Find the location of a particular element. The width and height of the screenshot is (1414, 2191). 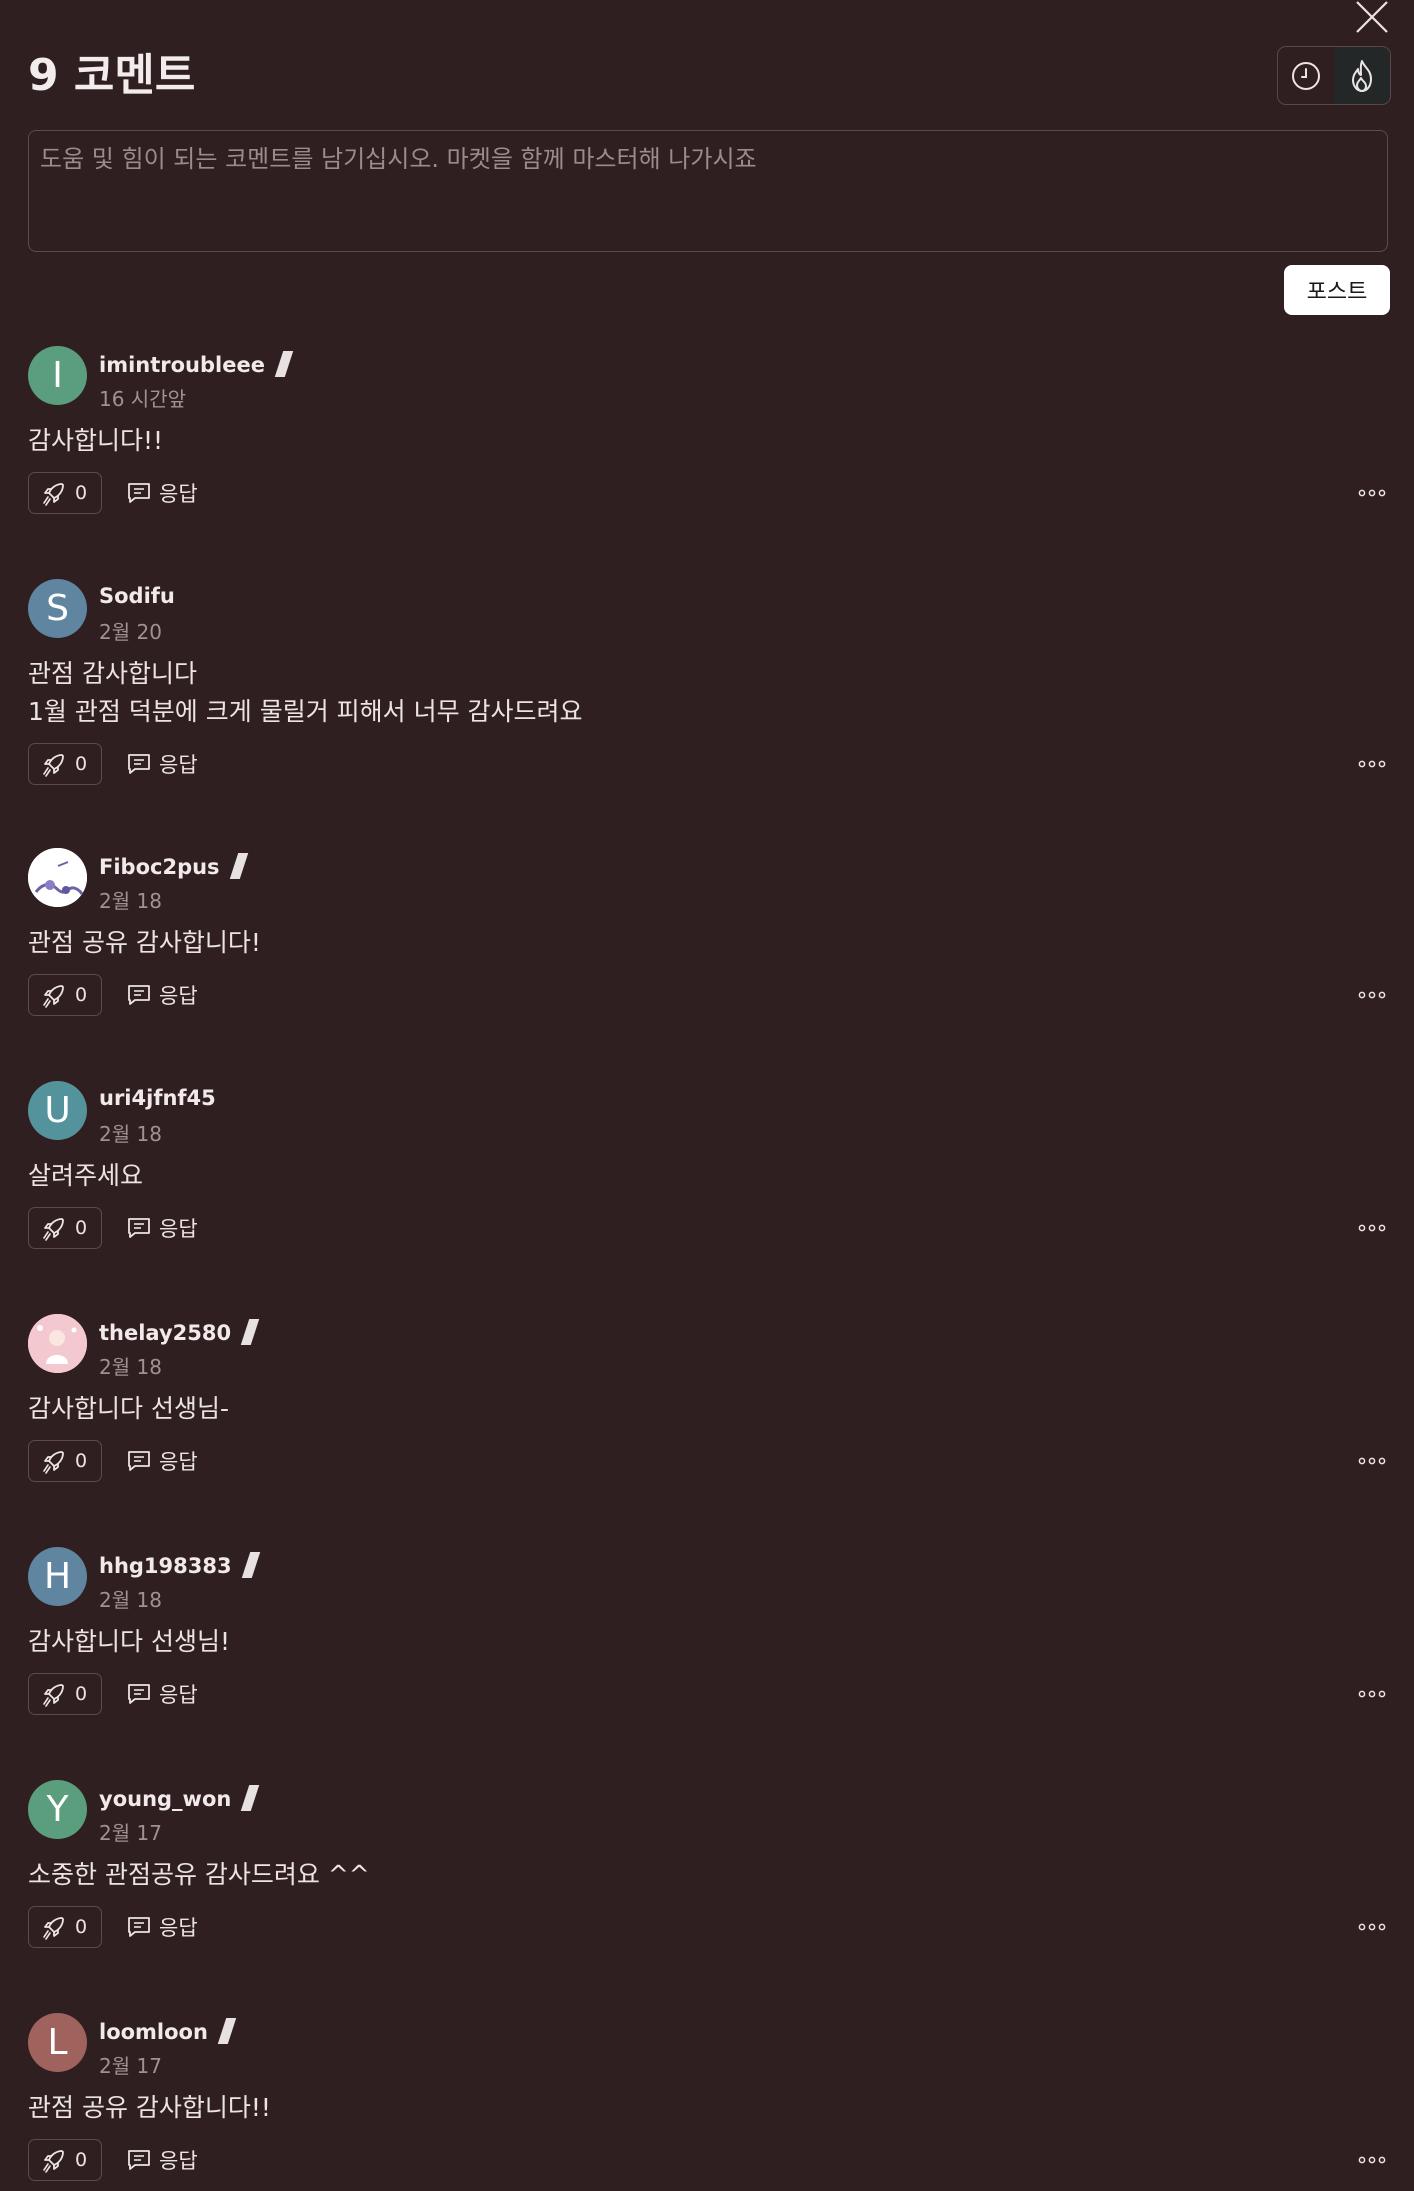

fire-icon is located at coordinates (1362, 75).